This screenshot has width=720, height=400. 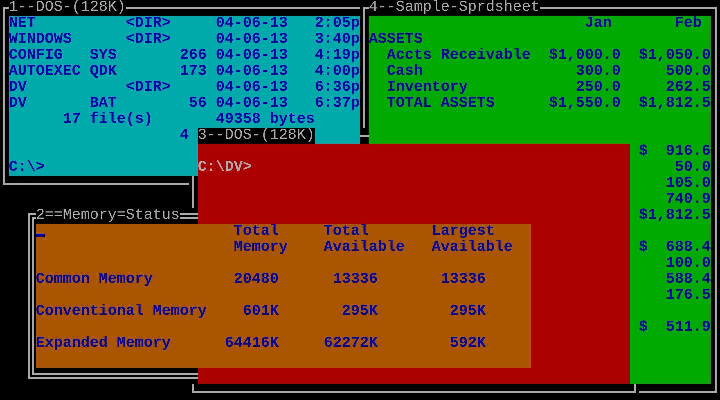 I want to click on file-size: 173, so click(x=192, y=72).